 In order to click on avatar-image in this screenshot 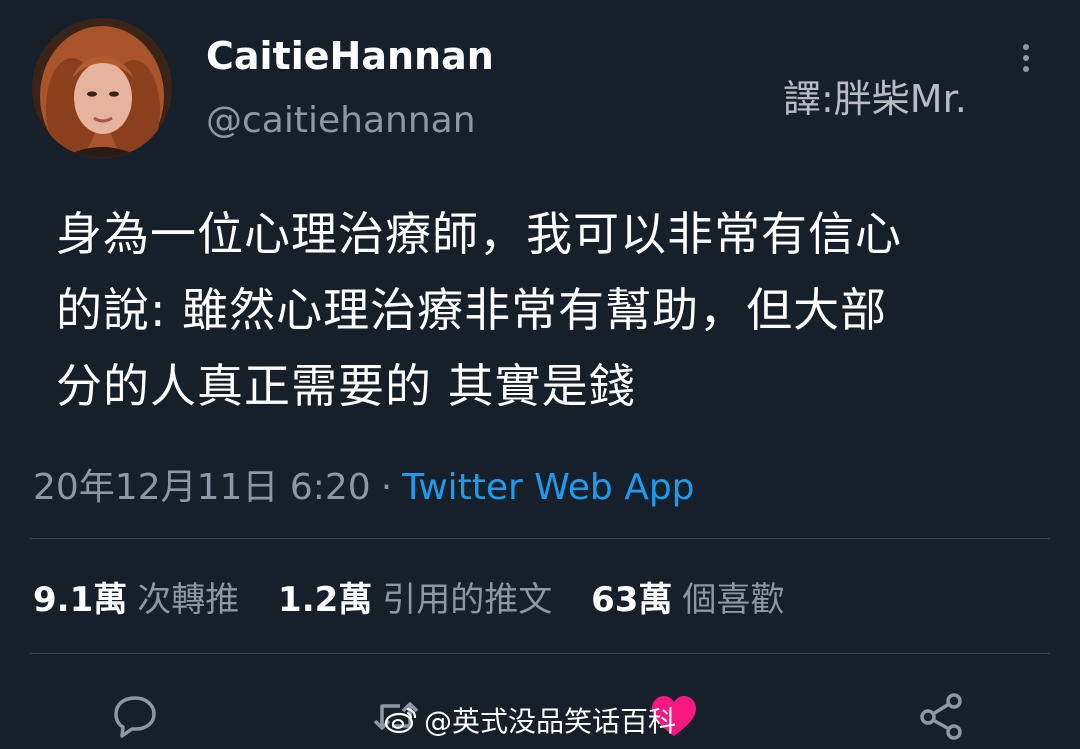, I will do `click(102, 88)`.